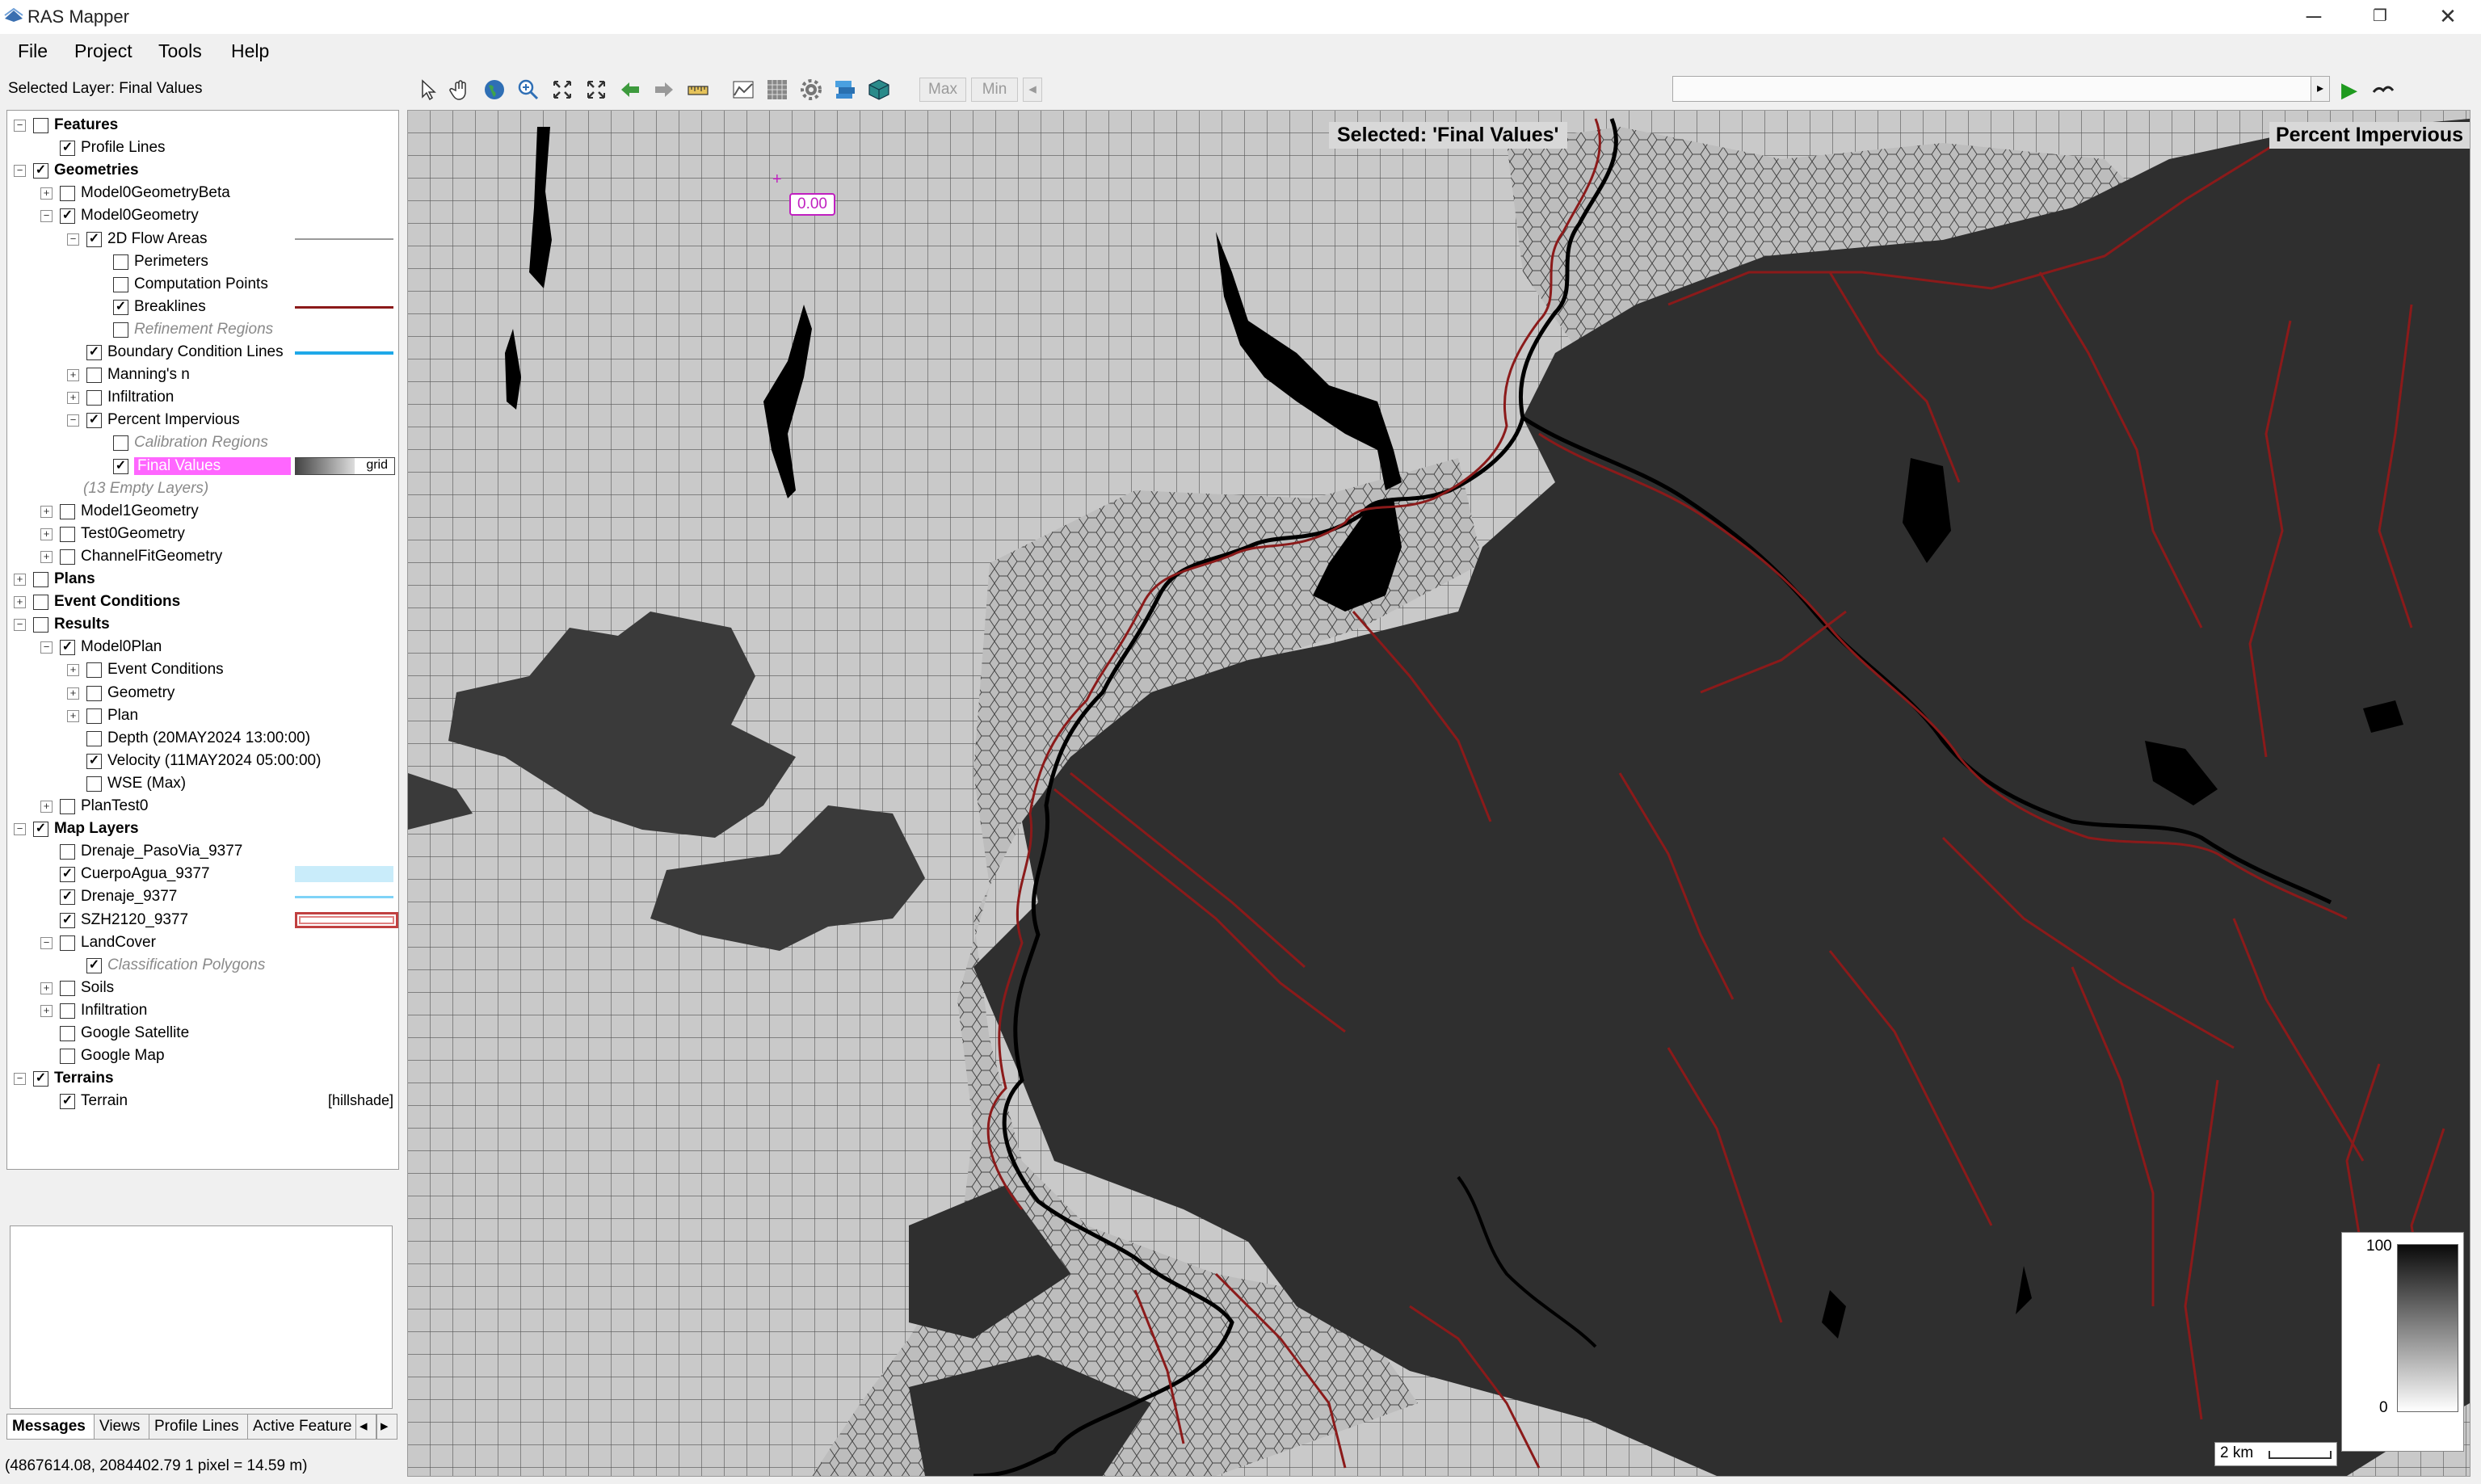  I want to click on tab-scroll-right-button: ▸, so click(386, 1427).